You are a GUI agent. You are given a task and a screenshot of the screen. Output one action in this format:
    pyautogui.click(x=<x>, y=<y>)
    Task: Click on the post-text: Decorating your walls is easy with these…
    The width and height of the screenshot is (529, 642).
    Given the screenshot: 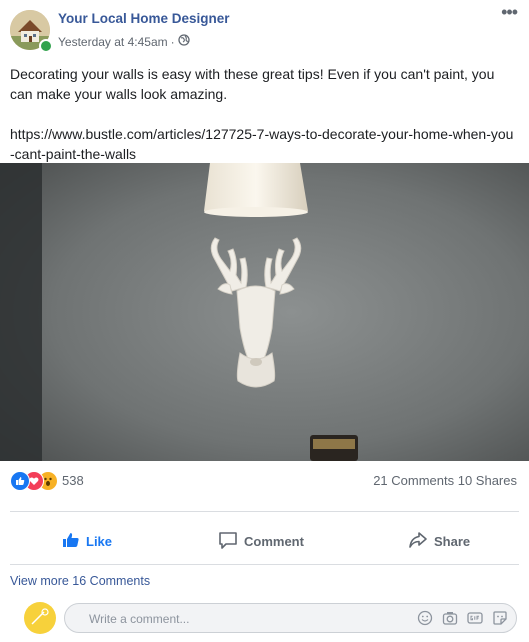 What is the action you would take?
    pyautogui.click(x=262, y=114)
    